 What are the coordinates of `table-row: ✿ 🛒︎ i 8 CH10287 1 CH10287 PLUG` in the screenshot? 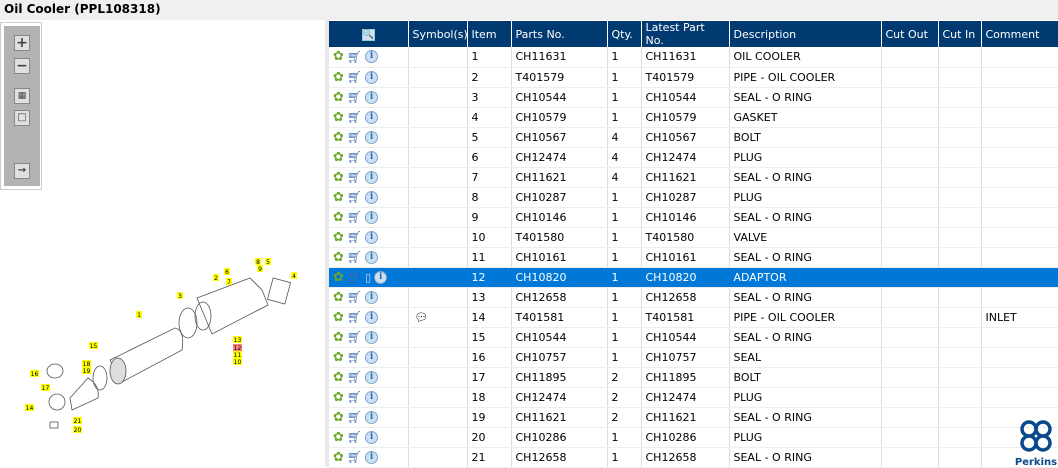 It's located at (693, 197).